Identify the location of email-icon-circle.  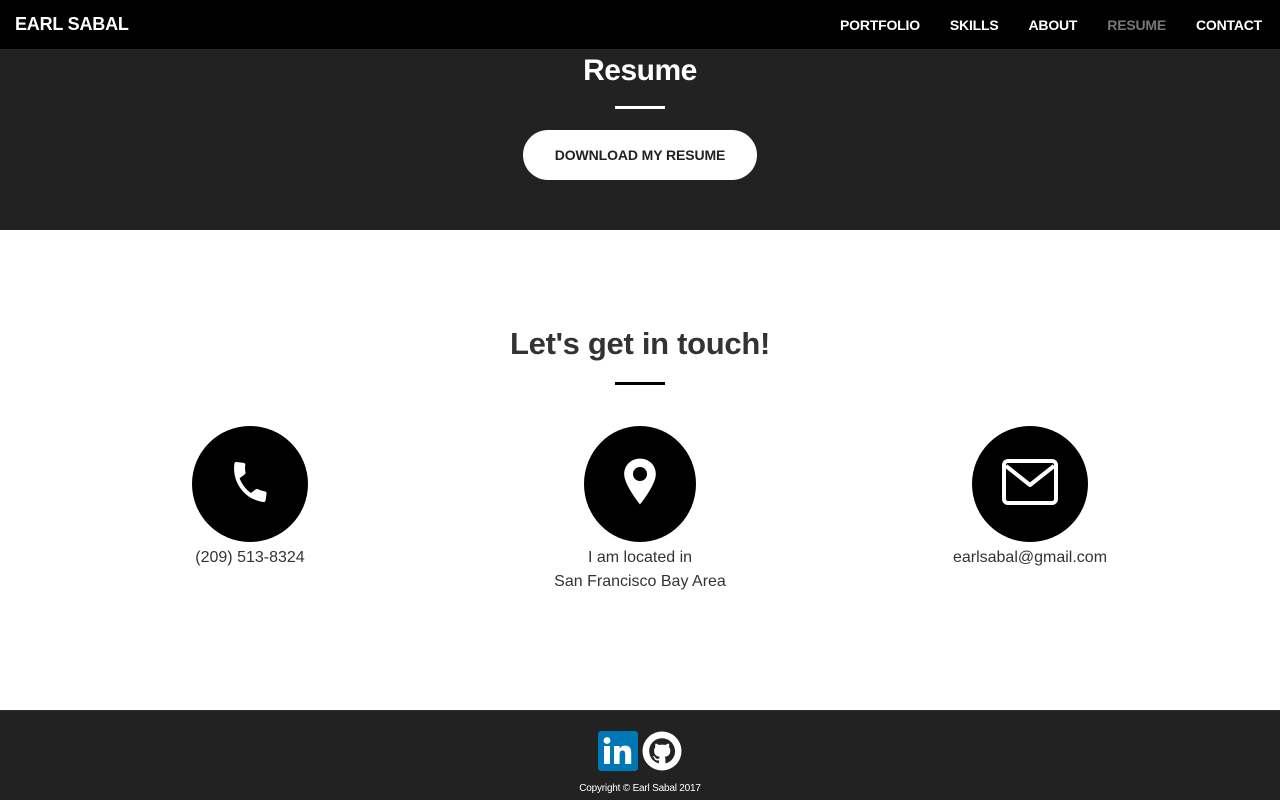
(1030, 484).